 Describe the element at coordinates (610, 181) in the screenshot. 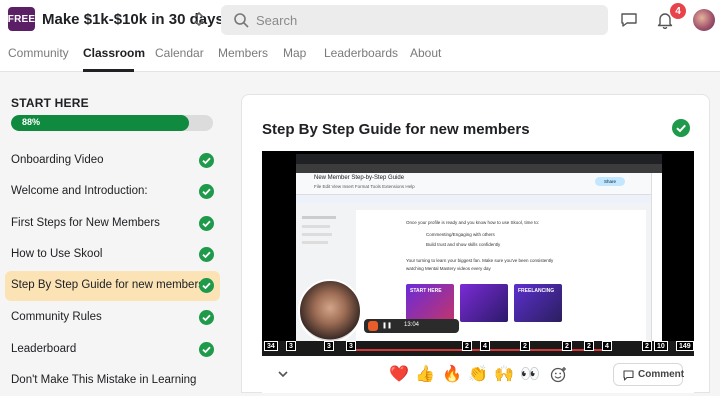

I see `share-button: Share` at that location.